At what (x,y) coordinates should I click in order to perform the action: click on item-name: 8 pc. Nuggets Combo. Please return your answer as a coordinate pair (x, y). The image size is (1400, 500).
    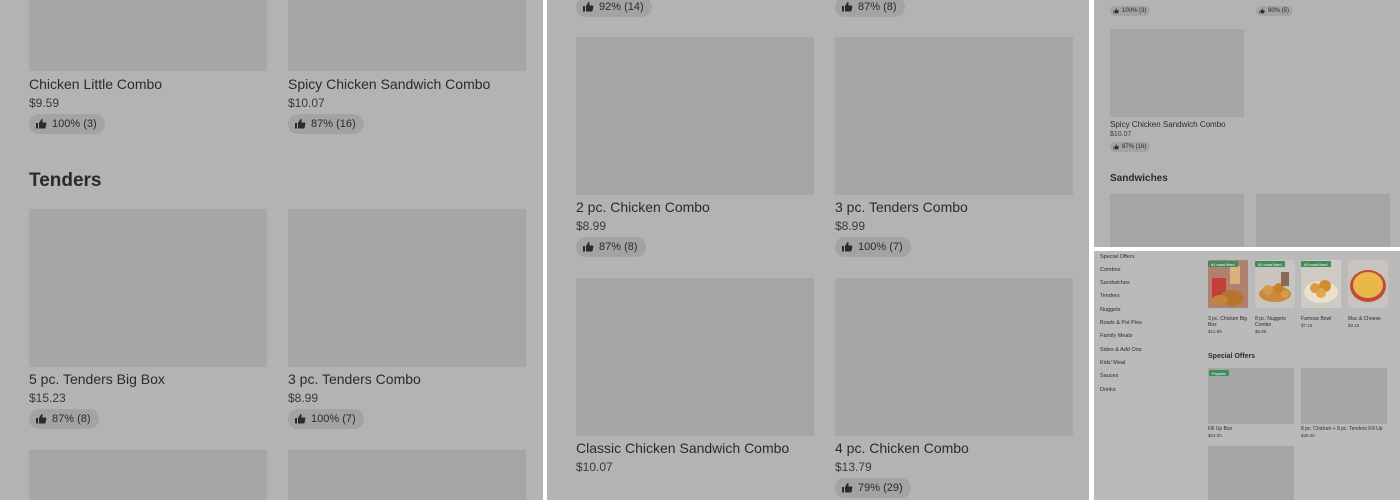
    Looking at the image, I should click on (1276, 322).